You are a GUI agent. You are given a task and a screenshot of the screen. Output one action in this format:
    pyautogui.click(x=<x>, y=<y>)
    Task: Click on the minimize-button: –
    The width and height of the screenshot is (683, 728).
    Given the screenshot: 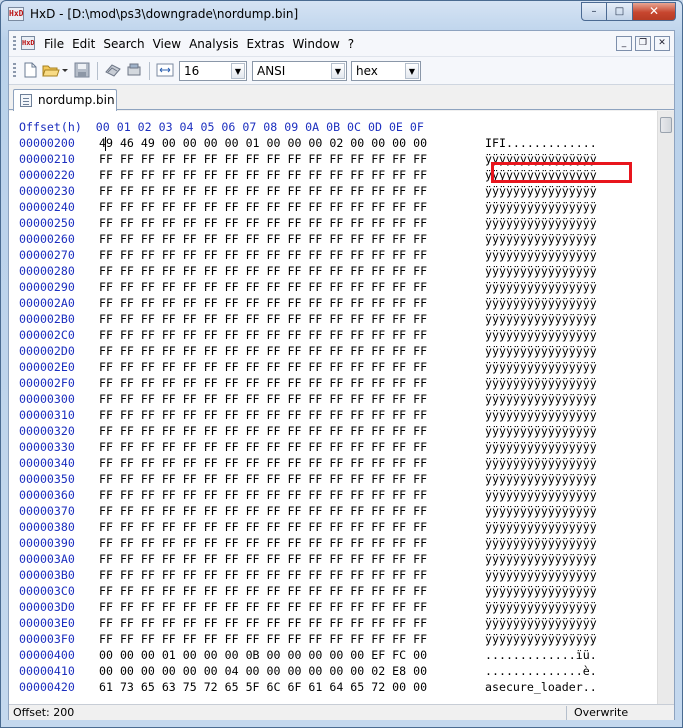 What is the action you would take?
    pyautogui.click(x=594, y=11)
    